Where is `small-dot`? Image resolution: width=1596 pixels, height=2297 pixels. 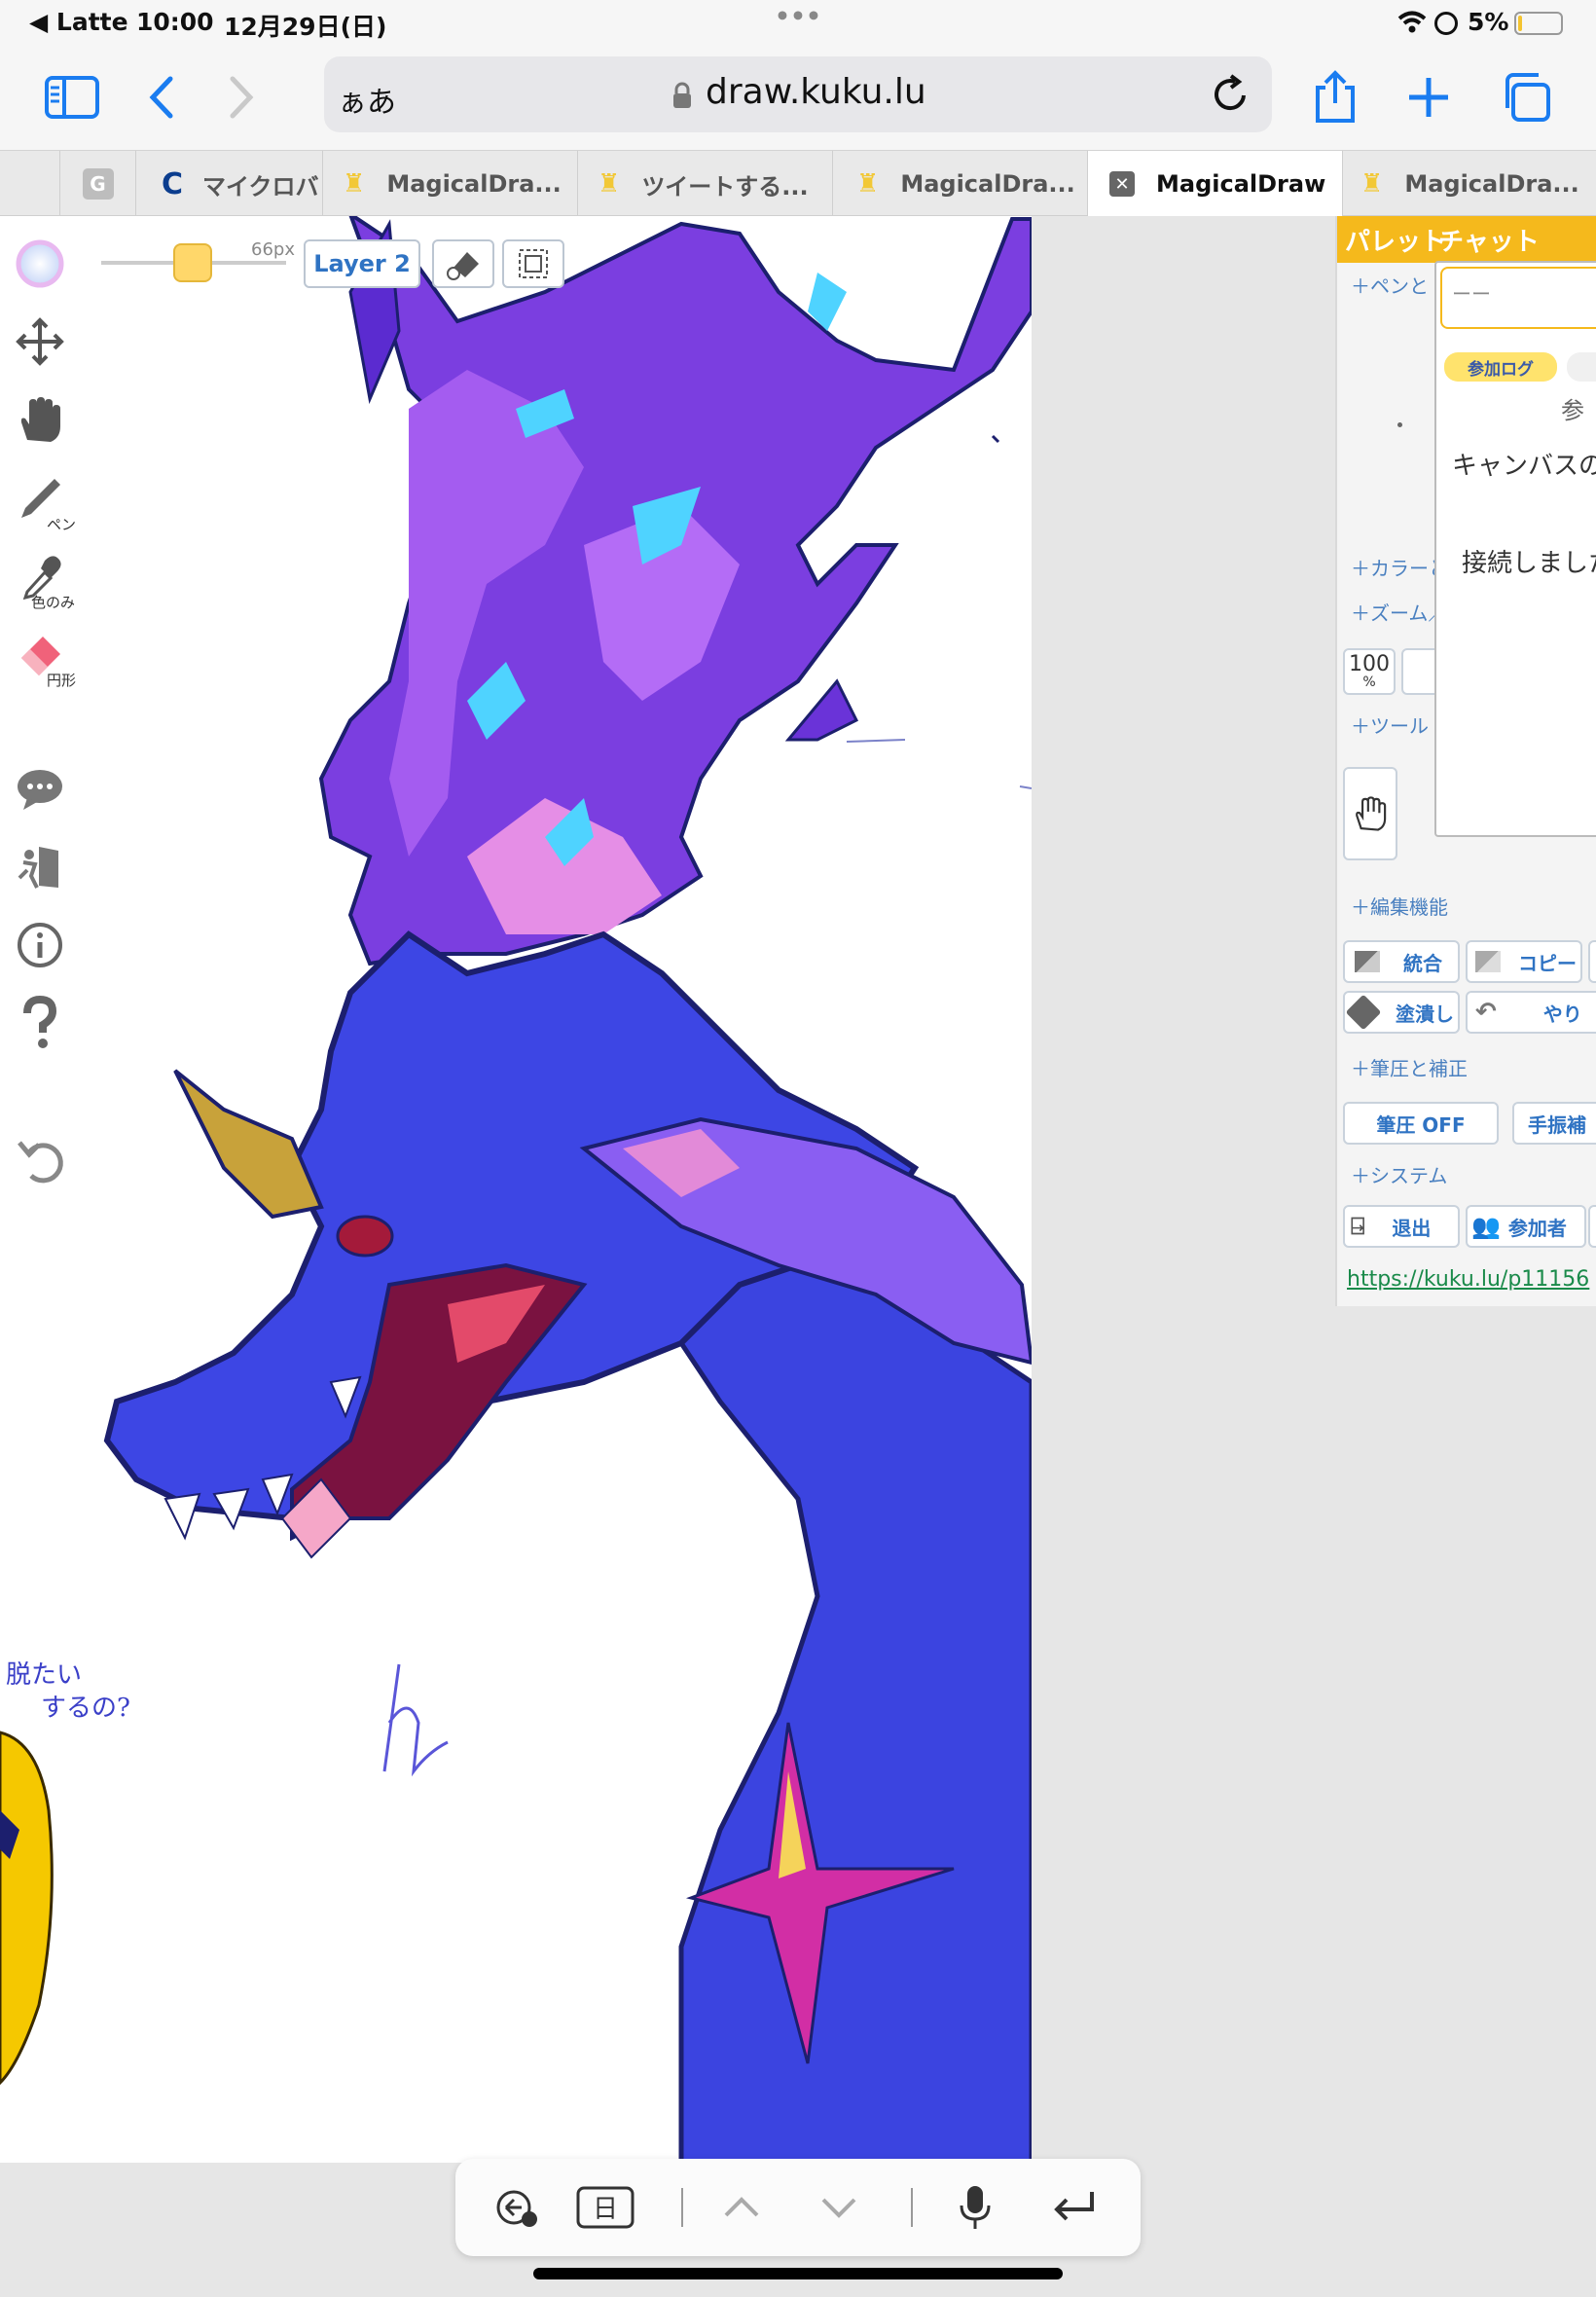 small-dot is located at coordinates (1400, 424).